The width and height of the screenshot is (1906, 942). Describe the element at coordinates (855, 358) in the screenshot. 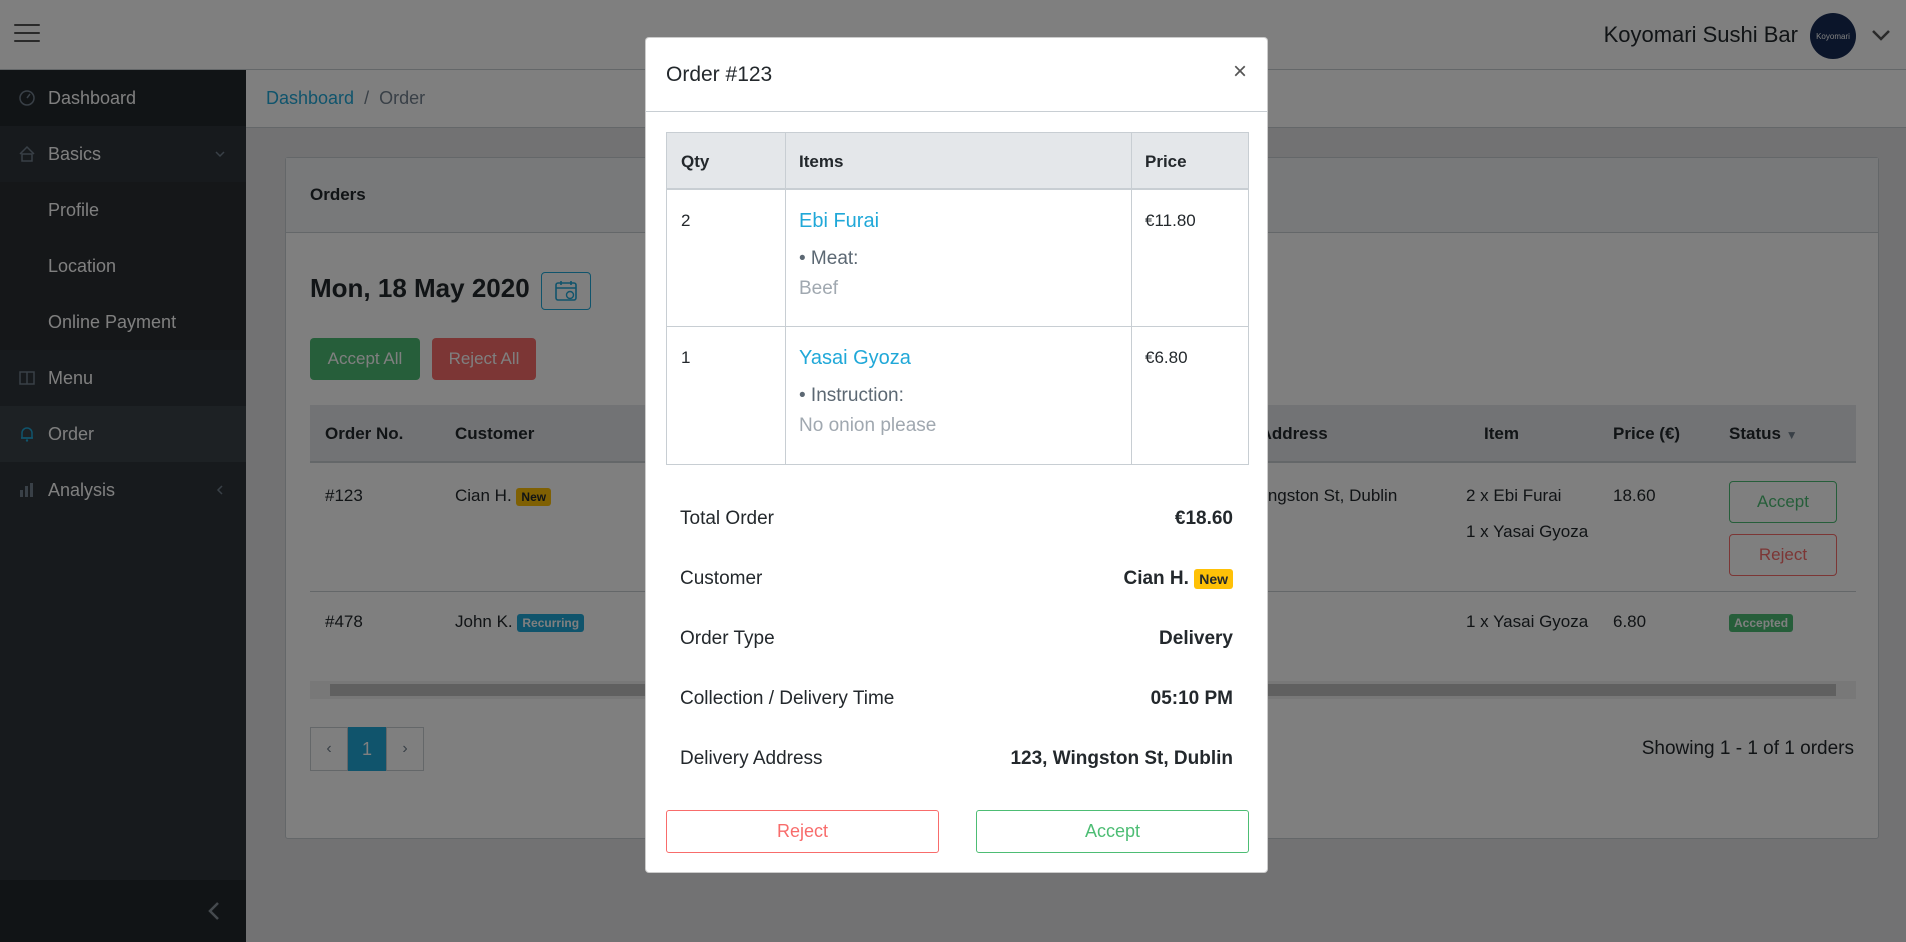

I see `item-name-link: Yasai Gyoza` at that location.